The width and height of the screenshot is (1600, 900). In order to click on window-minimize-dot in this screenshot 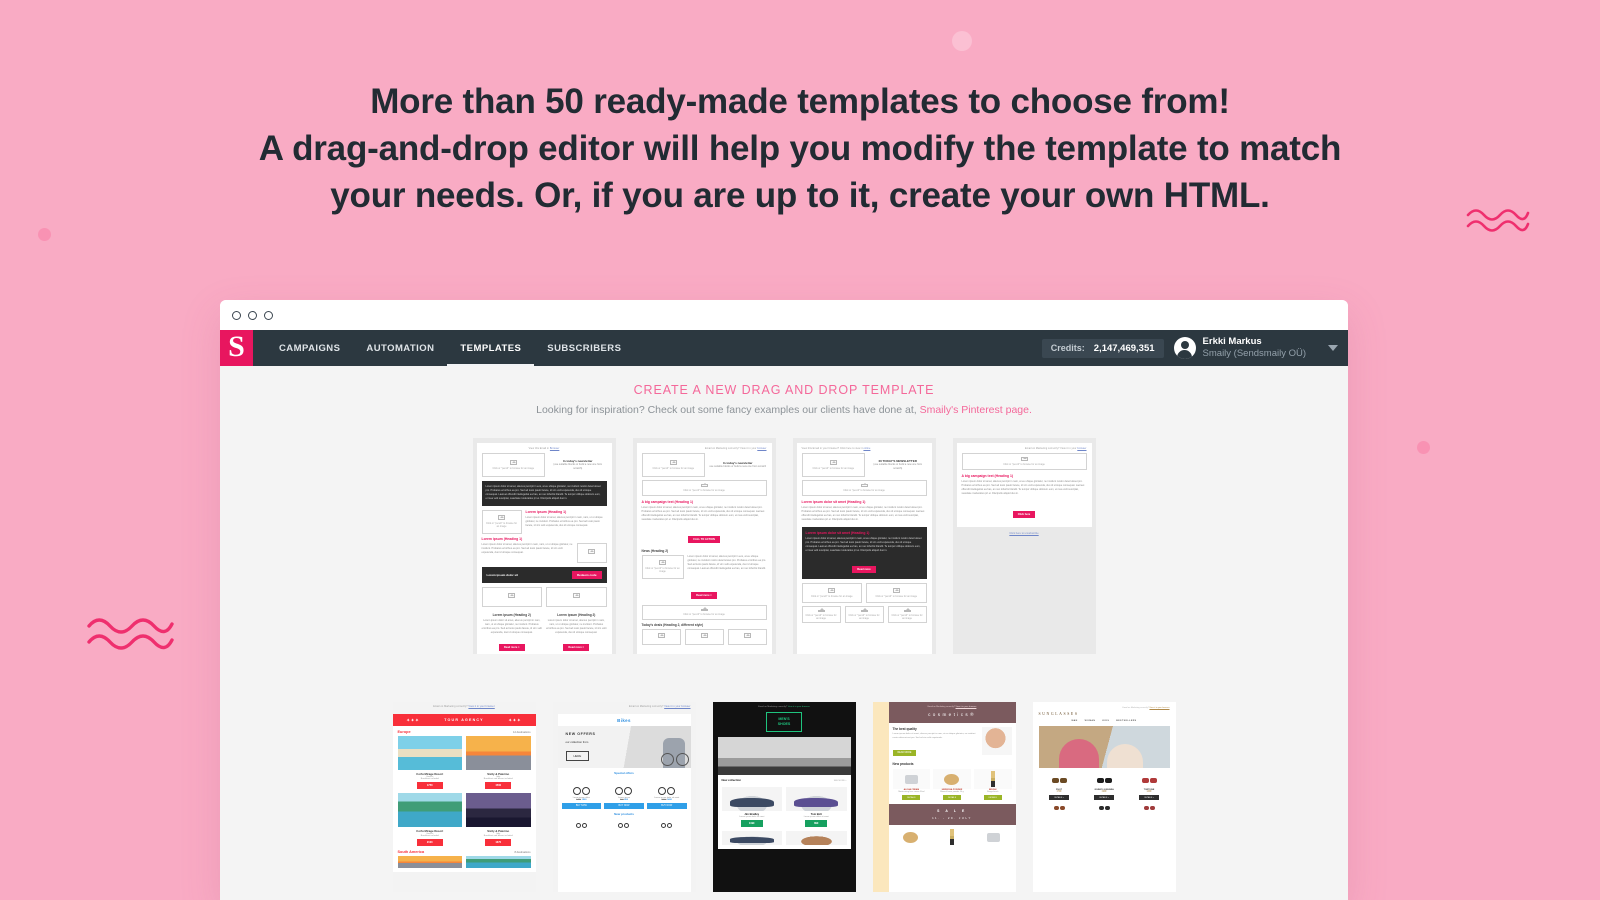, I will do `click(252, 315)`.